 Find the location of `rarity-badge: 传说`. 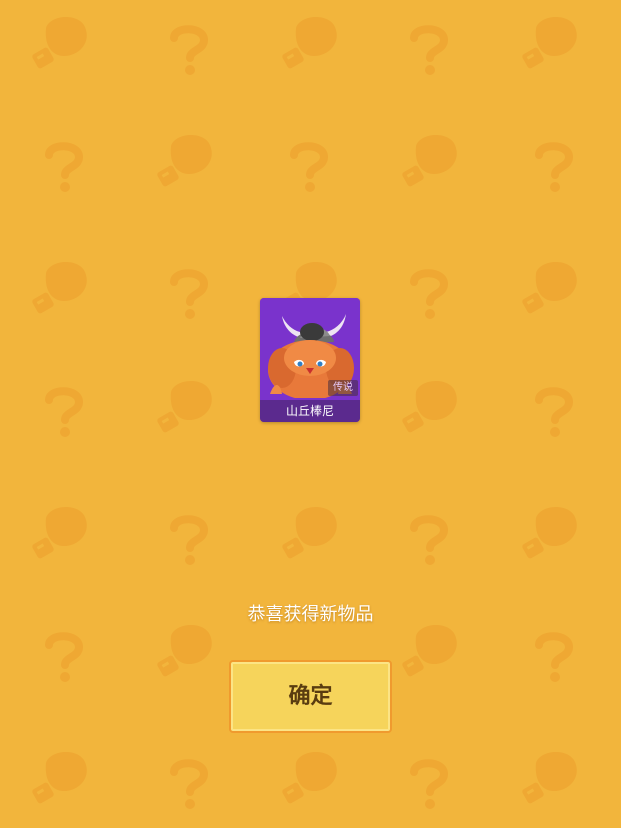

rarity-badge: 传说 is located at coordinates (343, 388).